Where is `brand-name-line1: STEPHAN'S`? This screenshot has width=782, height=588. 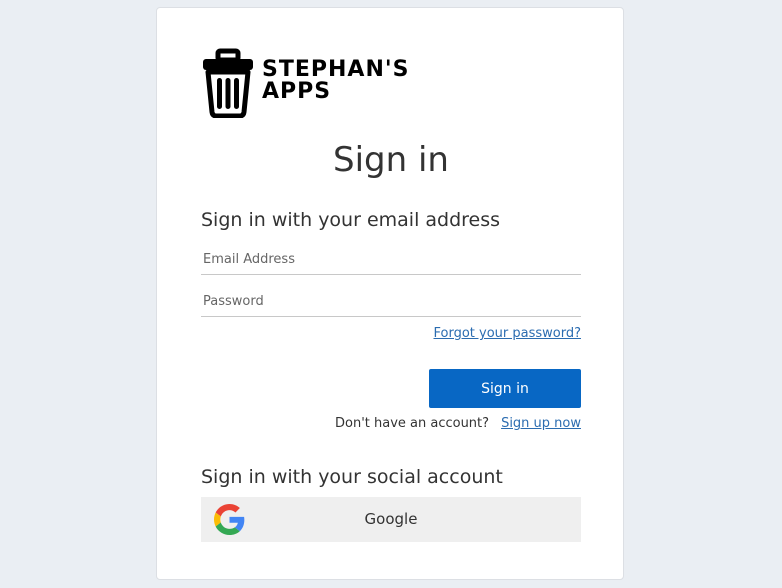 brand-name-line1: STEPHAN'S is located at coordinates (336, 69).